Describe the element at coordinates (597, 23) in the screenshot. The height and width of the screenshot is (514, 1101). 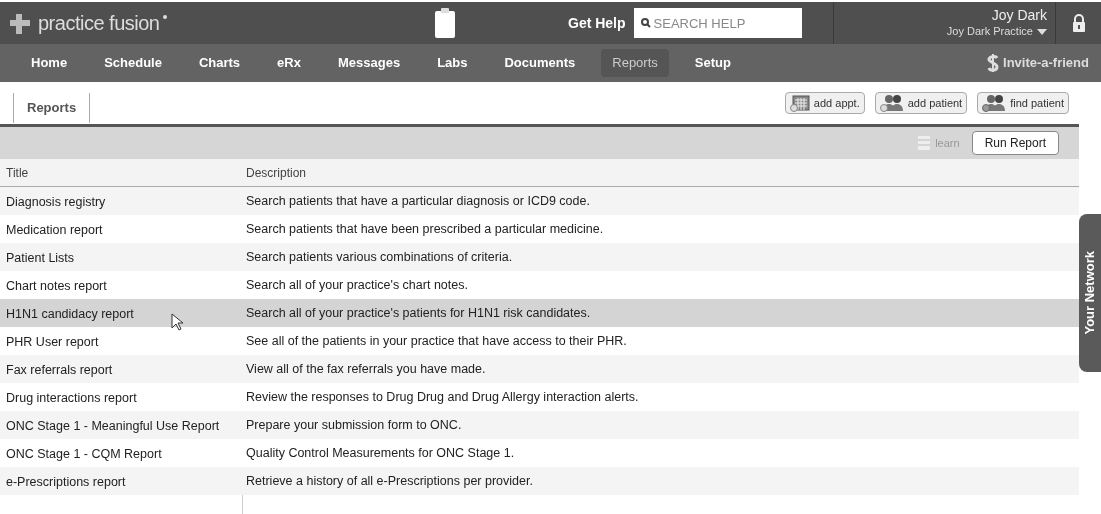
I see `get-help-link: Get Help` at that location.